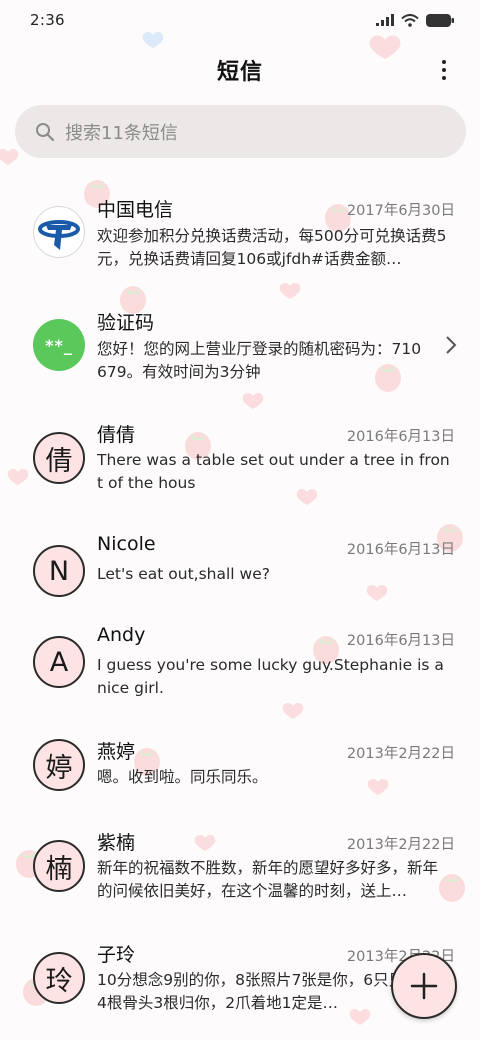 Image resolution: width=480 pixels, height=1040 pixels. I want to click on avatar: **_, so click(59, 345).